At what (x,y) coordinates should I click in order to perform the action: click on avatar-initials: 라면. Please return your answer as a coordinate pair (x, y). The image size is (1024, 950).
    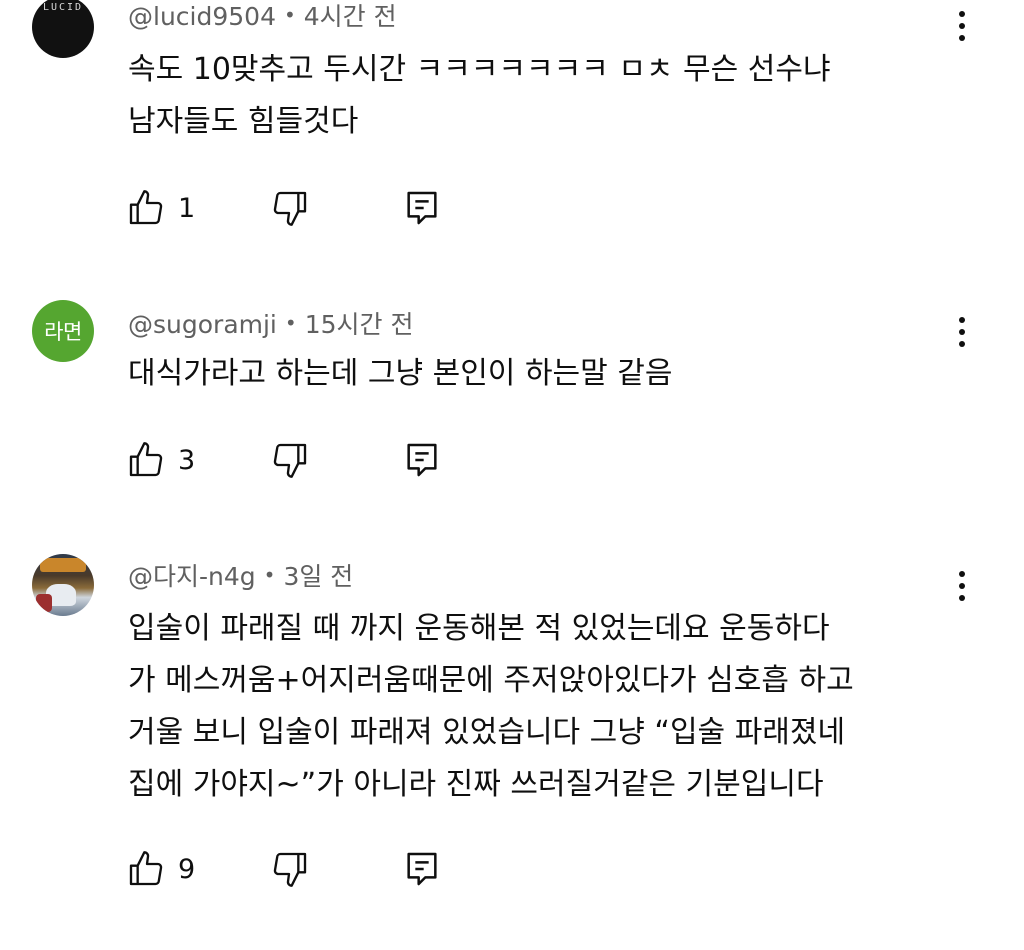
    Looking at the image, I should click on (63, 332).